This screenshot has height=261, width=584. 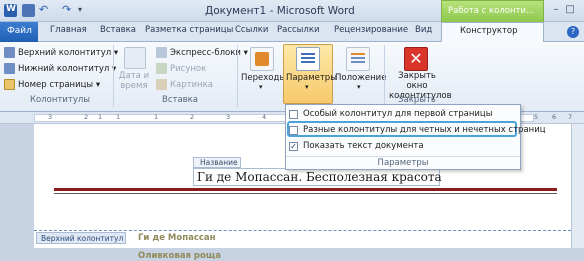 What do you see at coordinates (371, 30) in the screenshot?
I see `tab-review: Рецензирование` at bounding box center [371, 30].